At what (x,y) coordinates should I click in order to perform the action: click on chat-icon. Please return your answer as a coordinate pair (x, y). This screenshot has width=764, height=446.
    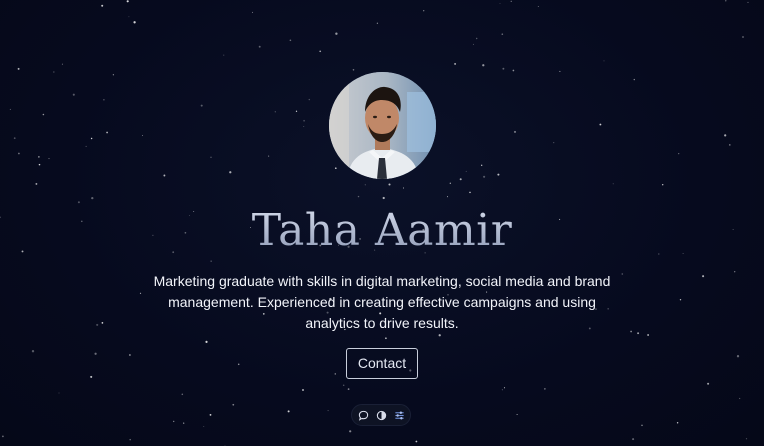
    Looking at the image, I should click on (363, 415).